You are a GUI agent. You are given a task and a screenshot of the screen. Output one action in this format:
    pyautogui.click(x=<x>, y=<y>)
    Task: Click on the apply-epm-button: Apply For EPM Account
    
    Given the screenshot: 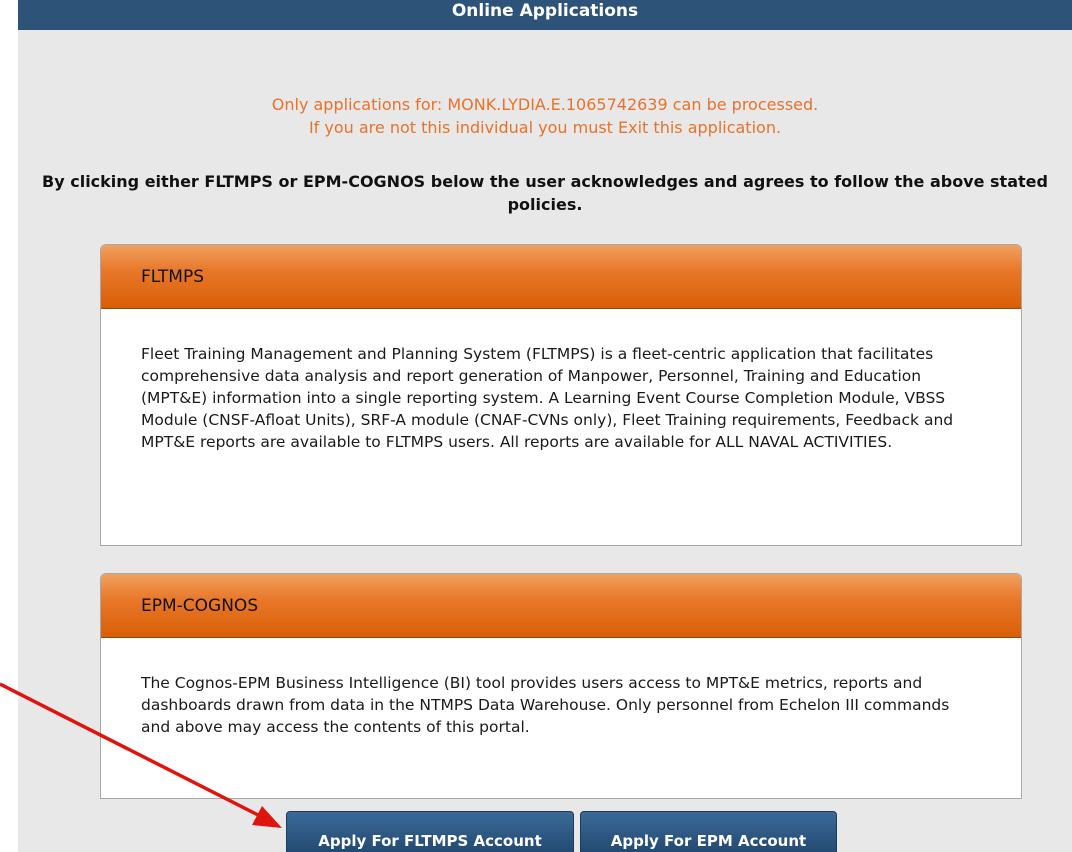 What is the action you would take?
    pyautogui.click(x=708, y=831)
    